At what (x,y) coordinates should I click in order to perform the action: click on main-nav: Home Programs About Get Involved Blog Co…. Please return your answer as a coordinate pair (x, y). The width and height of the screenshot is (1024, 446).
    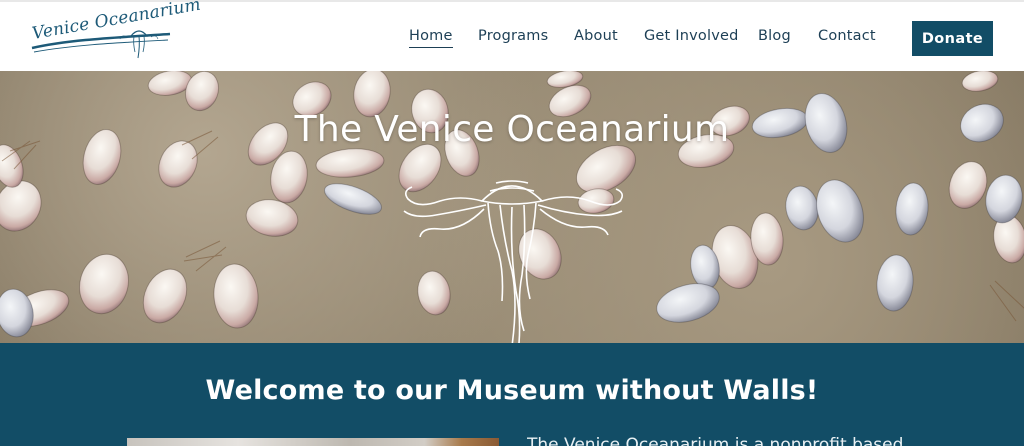
    Looking at the image, I should click on (512, 40).